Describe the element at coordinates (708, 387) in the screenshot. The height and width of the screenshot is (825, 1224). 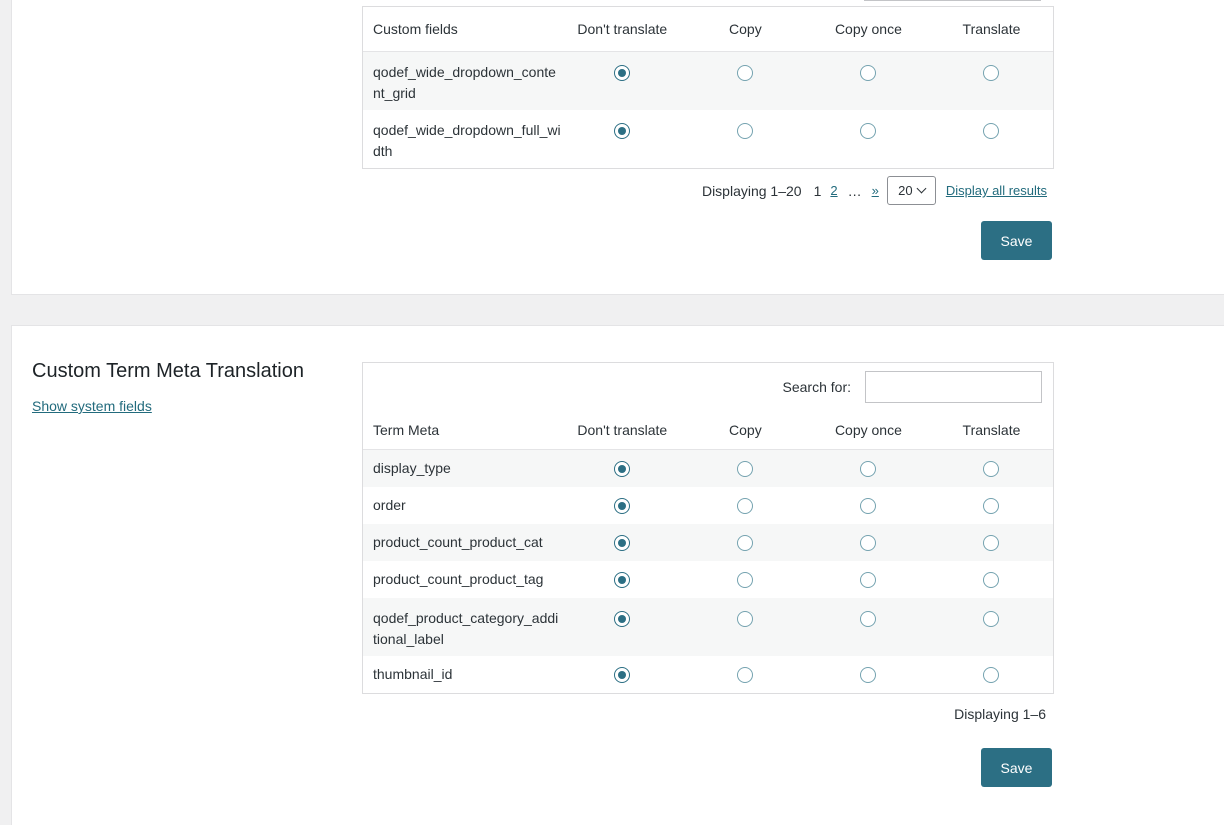
I see `search-row: Search for:` at that location.